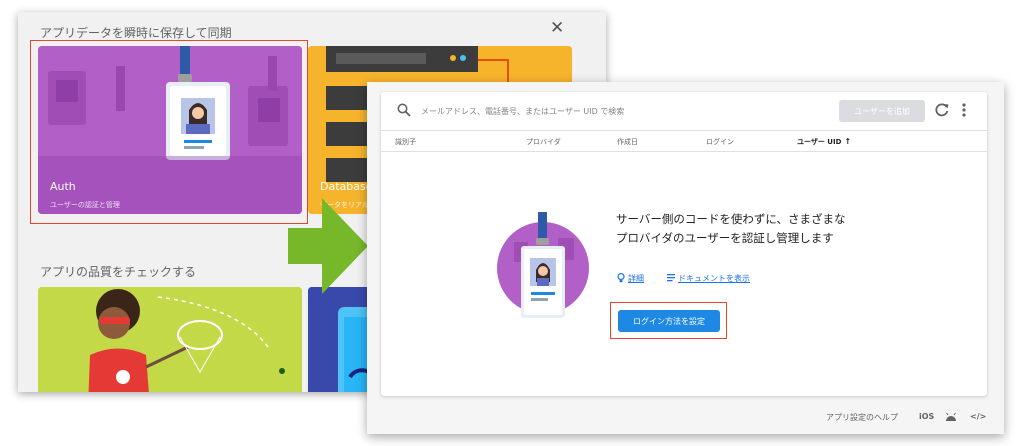 Image resolution: width=1024 pixels, height=446 pixels. What do you see at coordinates (543, 265) in the screenshot?
I see `auth-badge-illustration` at bounding box center [543, 265].